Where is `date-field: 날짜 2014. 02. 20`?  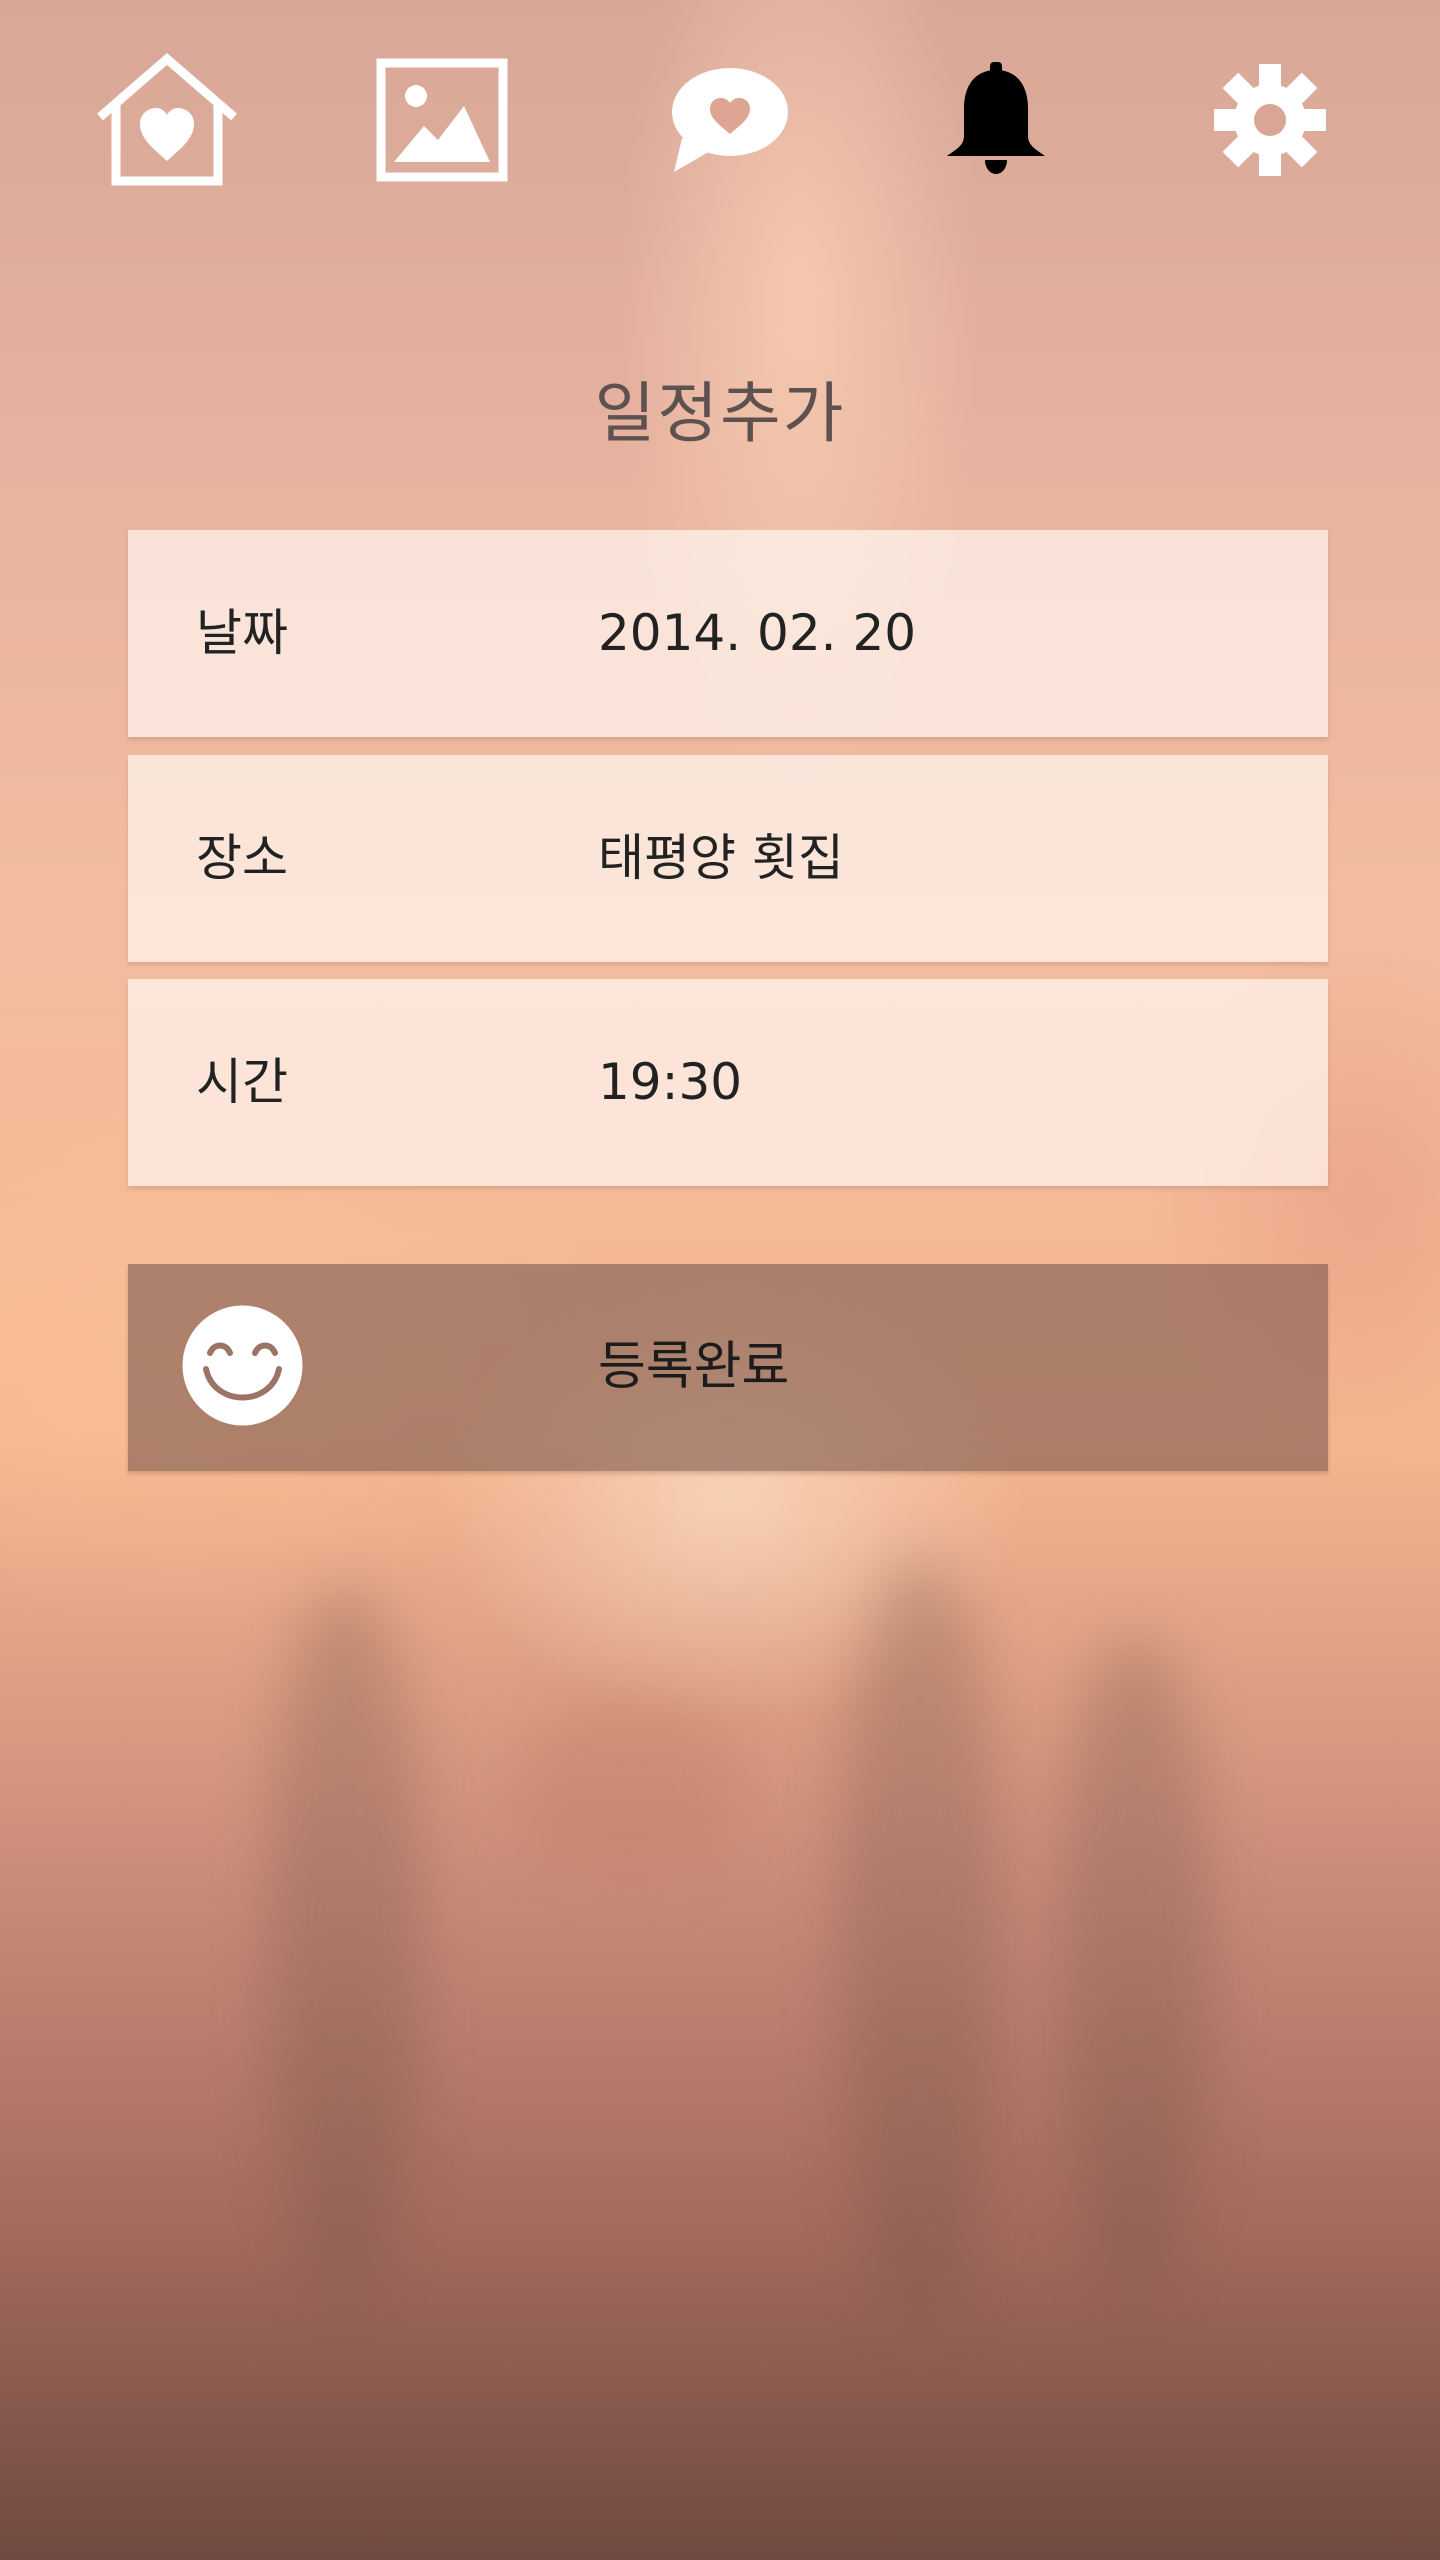 date-field: 날짜 2014. 02. 20 is located at coordinates (728, 633).